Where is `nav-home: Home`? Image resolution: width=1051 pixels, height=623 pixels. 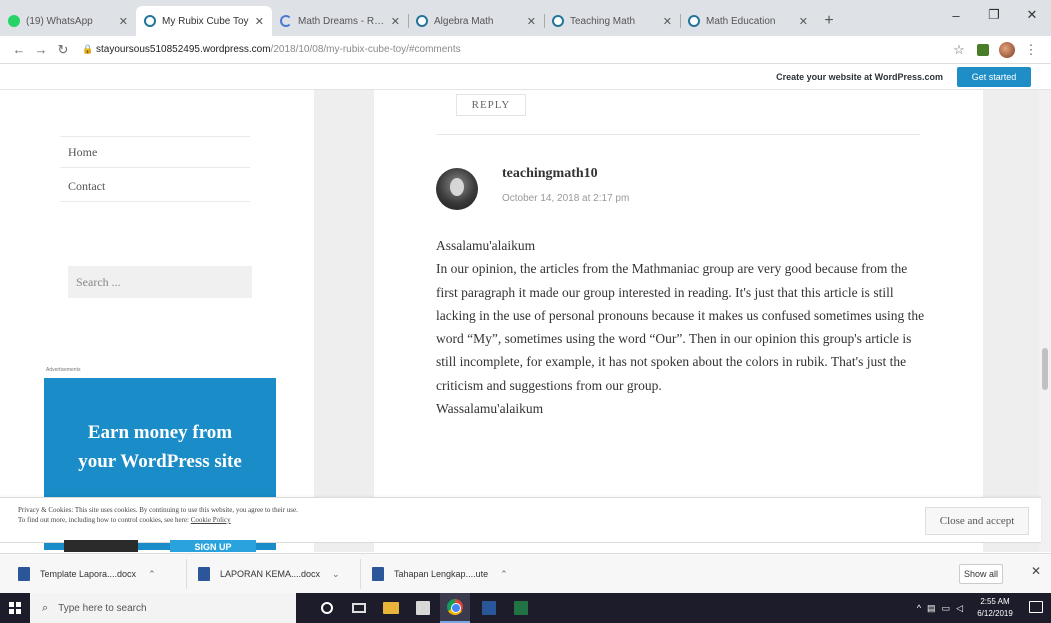
nav-home: Home is located at coordinates (82, 152).